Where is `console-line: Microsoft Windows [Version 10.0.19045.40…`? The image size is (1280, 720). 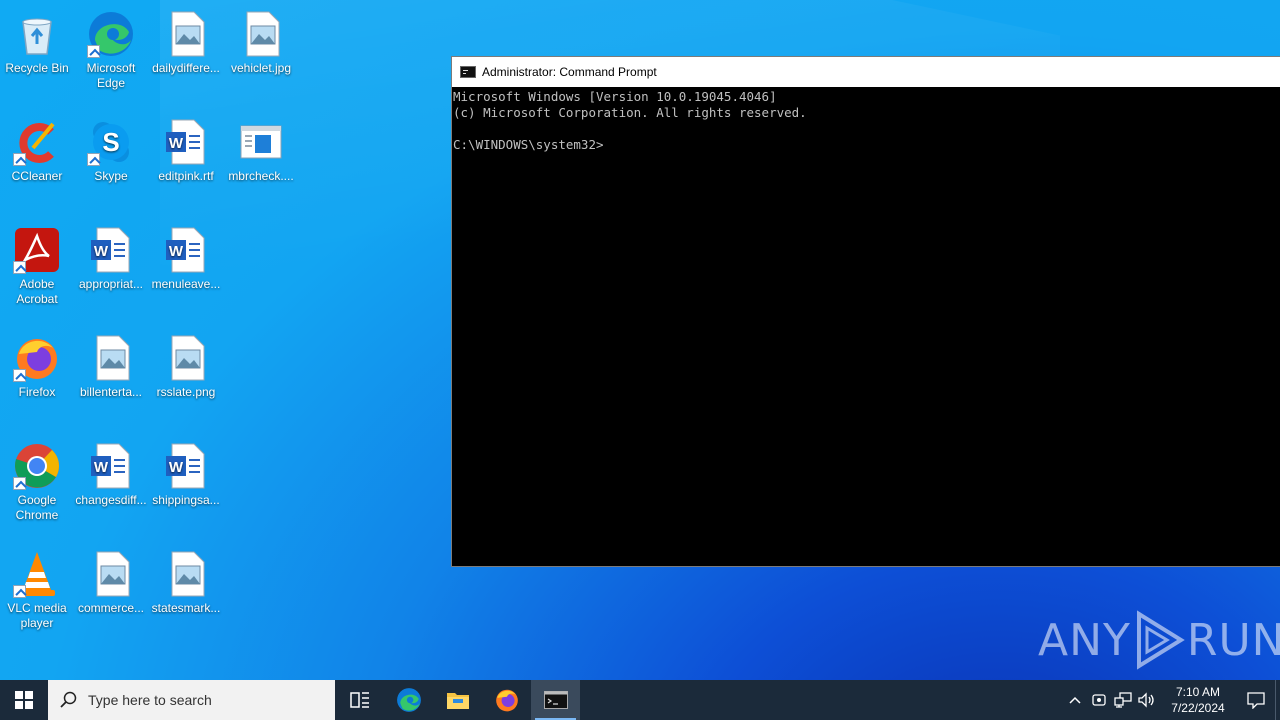
console-line: Microsoft Windows [Version 10.0.19045.40… is located at coordinates (615, 96).